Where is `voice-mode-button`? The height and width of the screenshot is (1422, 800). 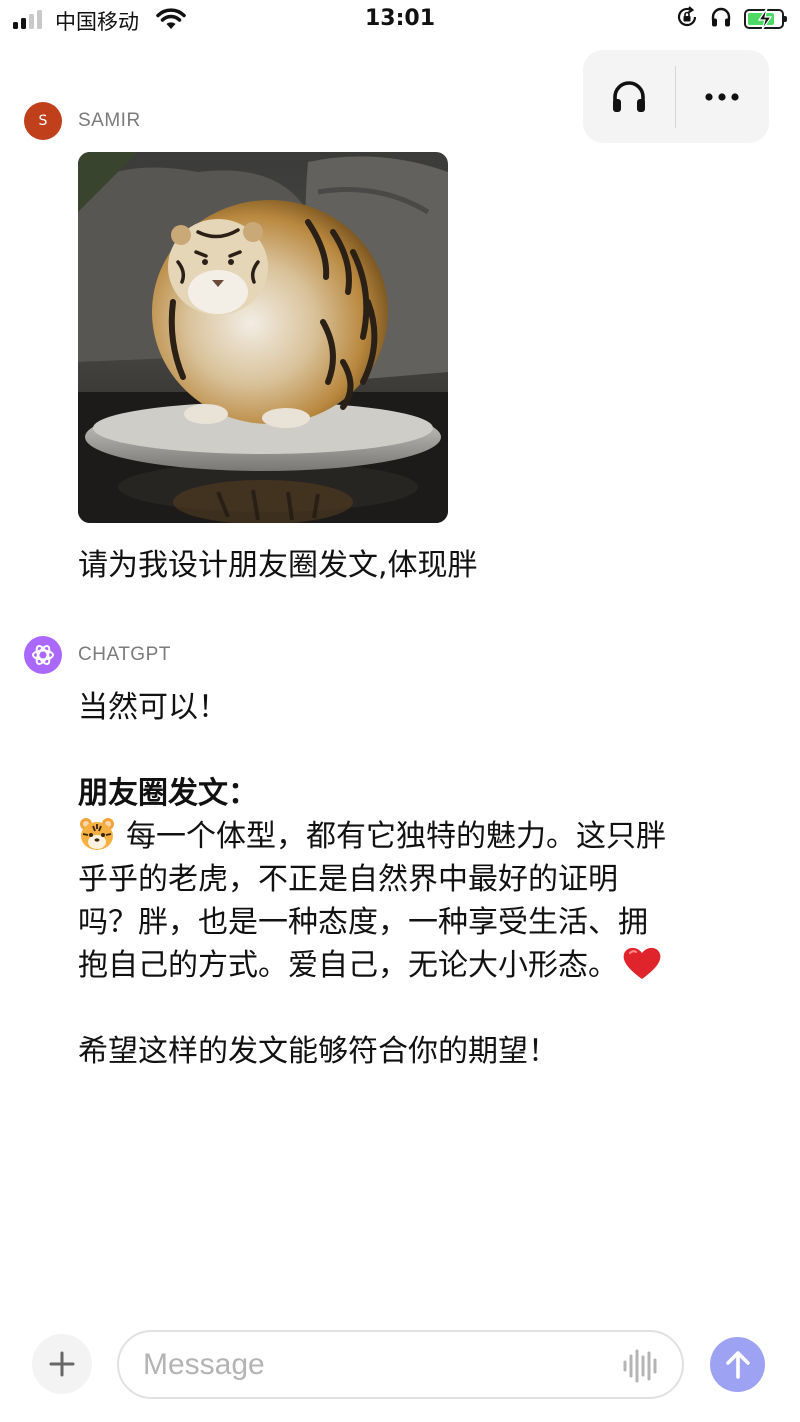 voice-mode-button is located at coordinates (629, 96).